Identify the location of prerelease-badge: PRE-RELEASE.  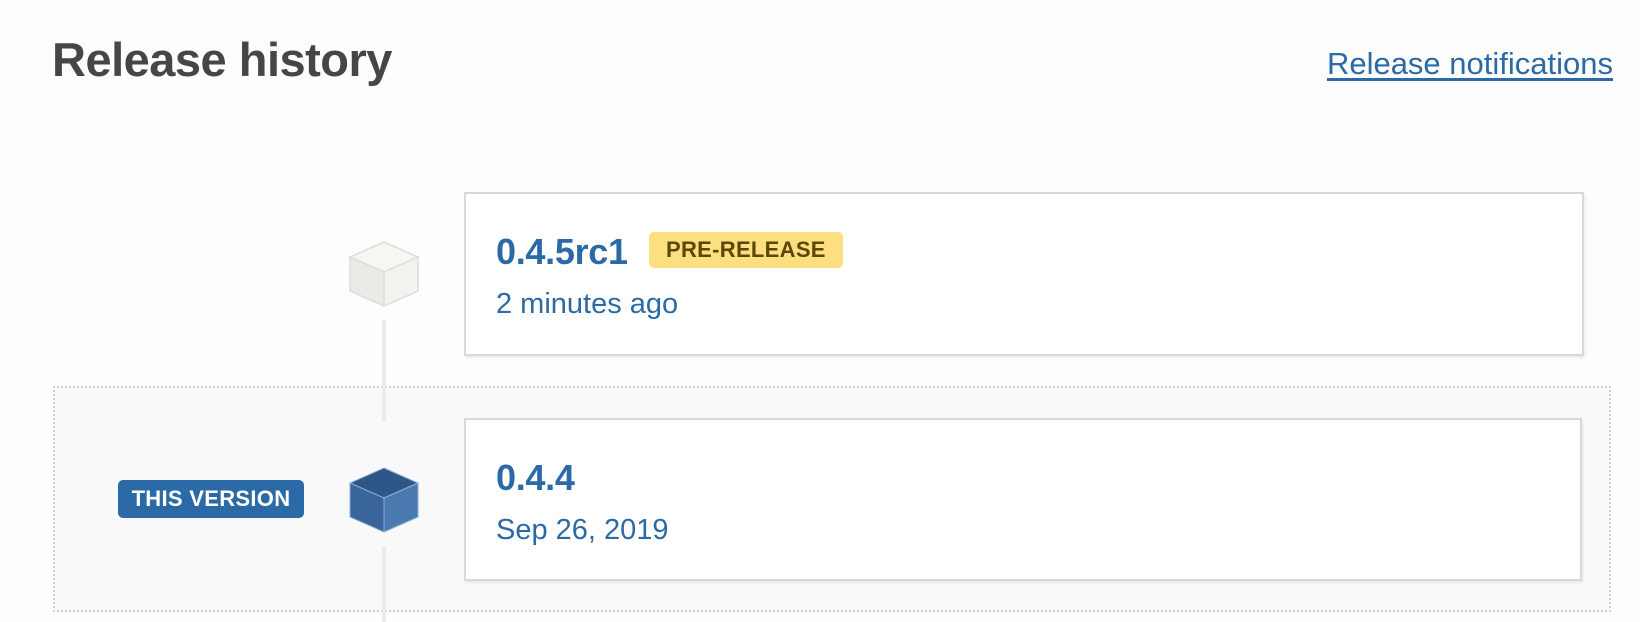
(746, 250).